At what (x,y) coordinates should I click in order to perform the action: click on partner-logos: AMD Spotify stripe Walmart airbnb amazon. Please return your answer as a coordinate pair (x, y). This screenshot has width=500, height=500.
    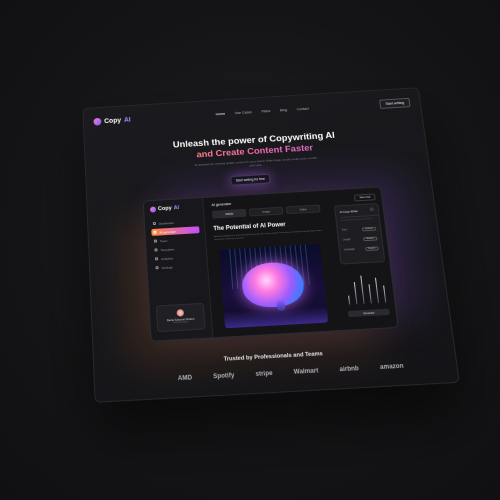
    Looking at the image, I should click on (291, 372).